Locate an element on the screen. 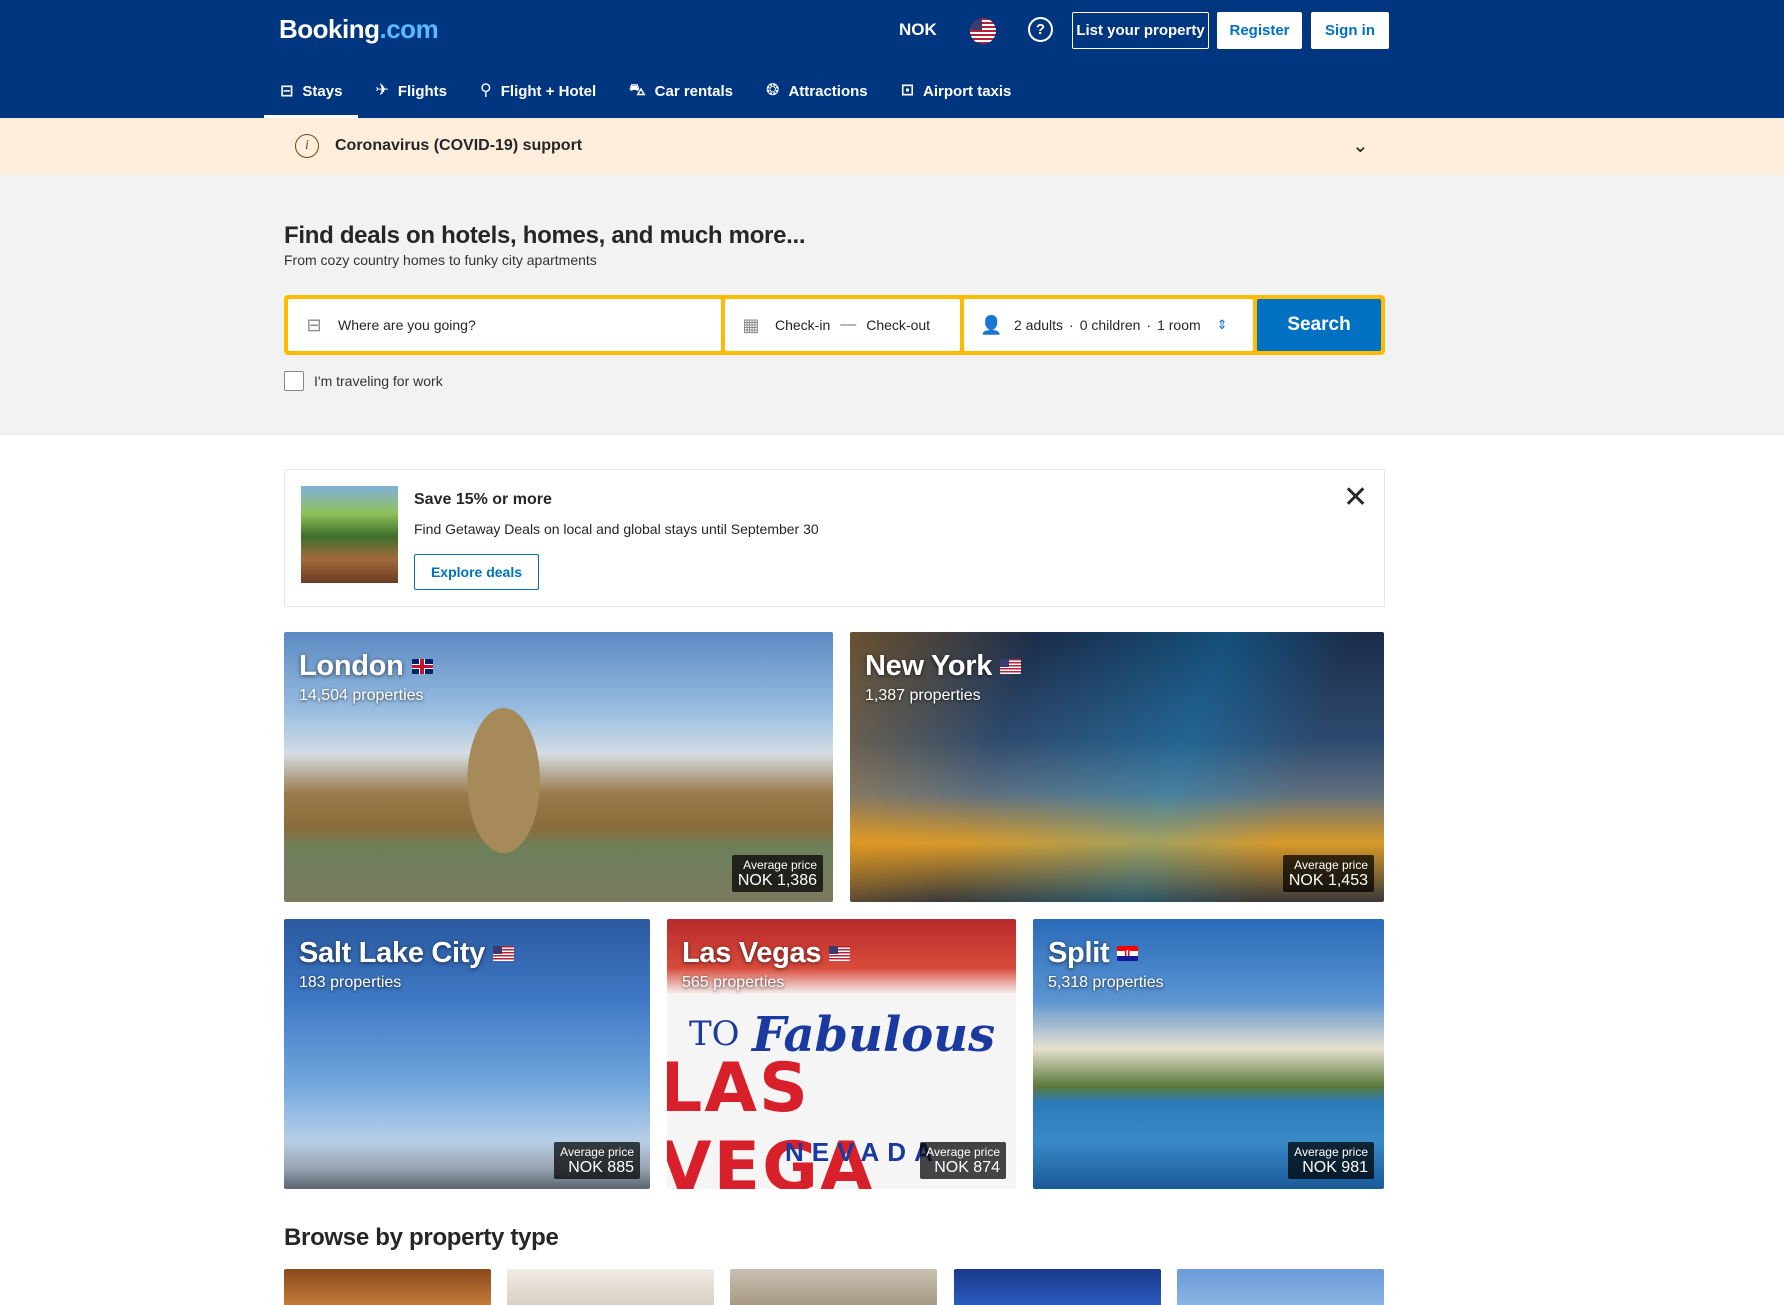 The height and width of the screenshot is (1305, 1784). list-property-button: List your property is located at coordinates (1140, 30).